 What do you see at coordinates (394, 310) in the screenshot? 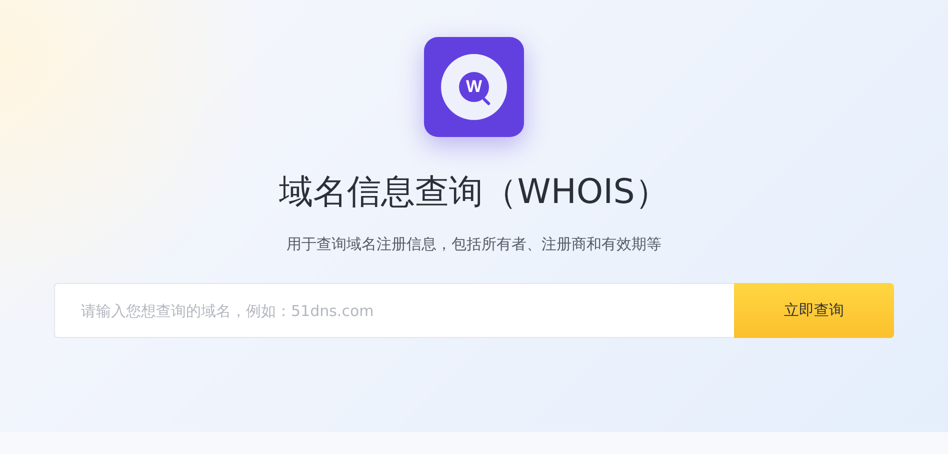
I see `domain-input-field: 请输入您想查询的域名，例如：51dns.com` at bounding box center [394, 310].